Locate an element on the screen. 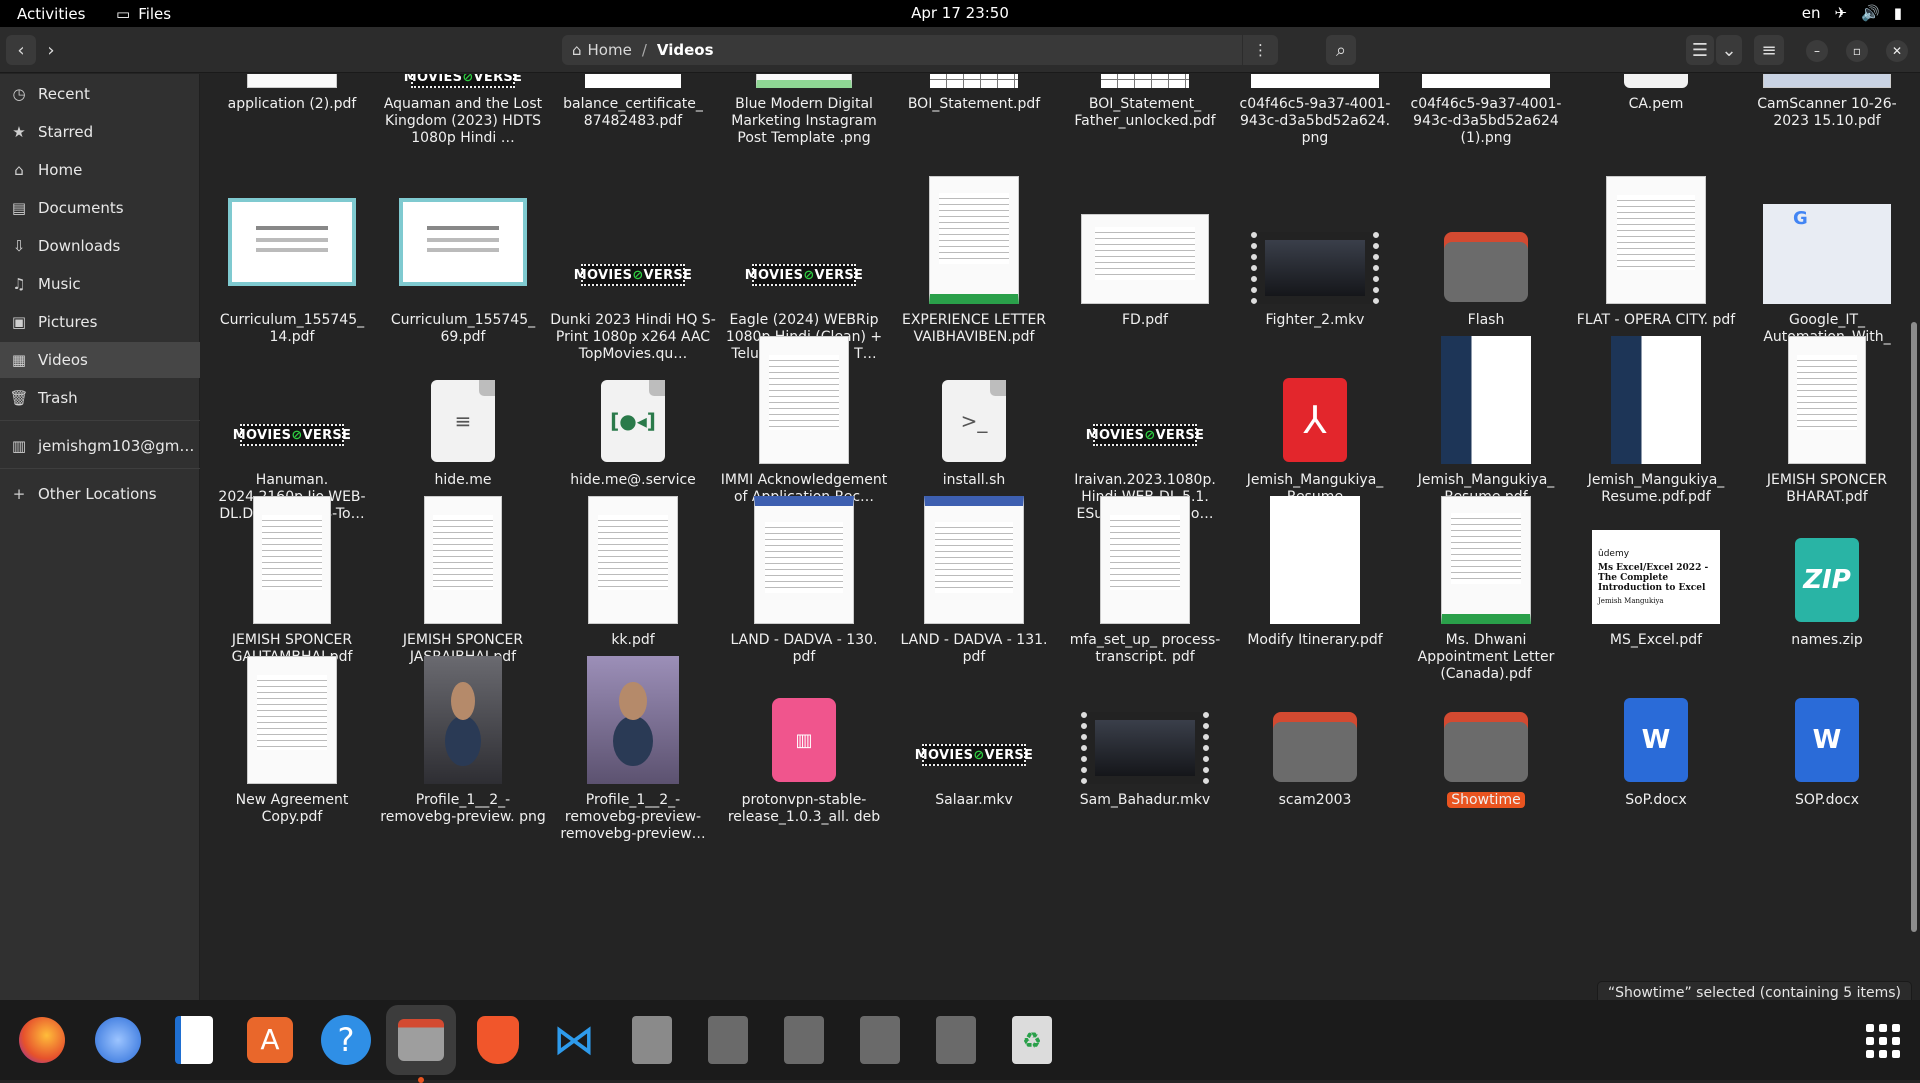 This screenshot has height=1083, width=1920. view-options-button: ⌄ is located at coordinates (1729, 50).